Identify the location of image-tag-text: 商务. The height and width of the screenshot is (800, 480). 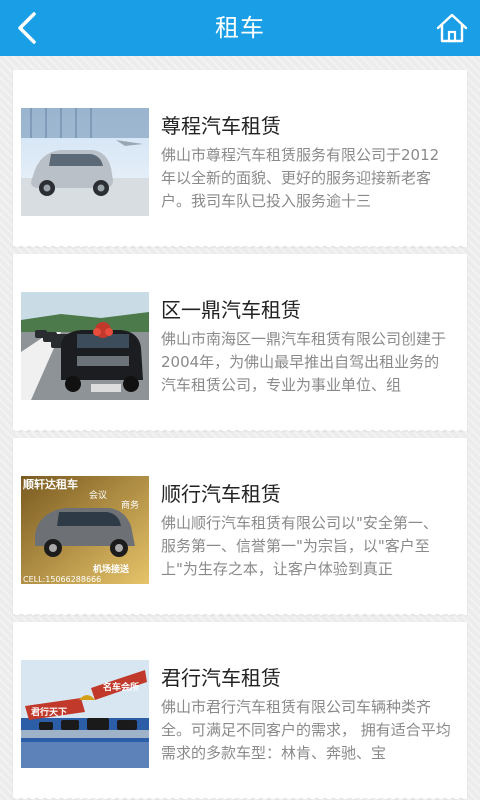
(130, 505).